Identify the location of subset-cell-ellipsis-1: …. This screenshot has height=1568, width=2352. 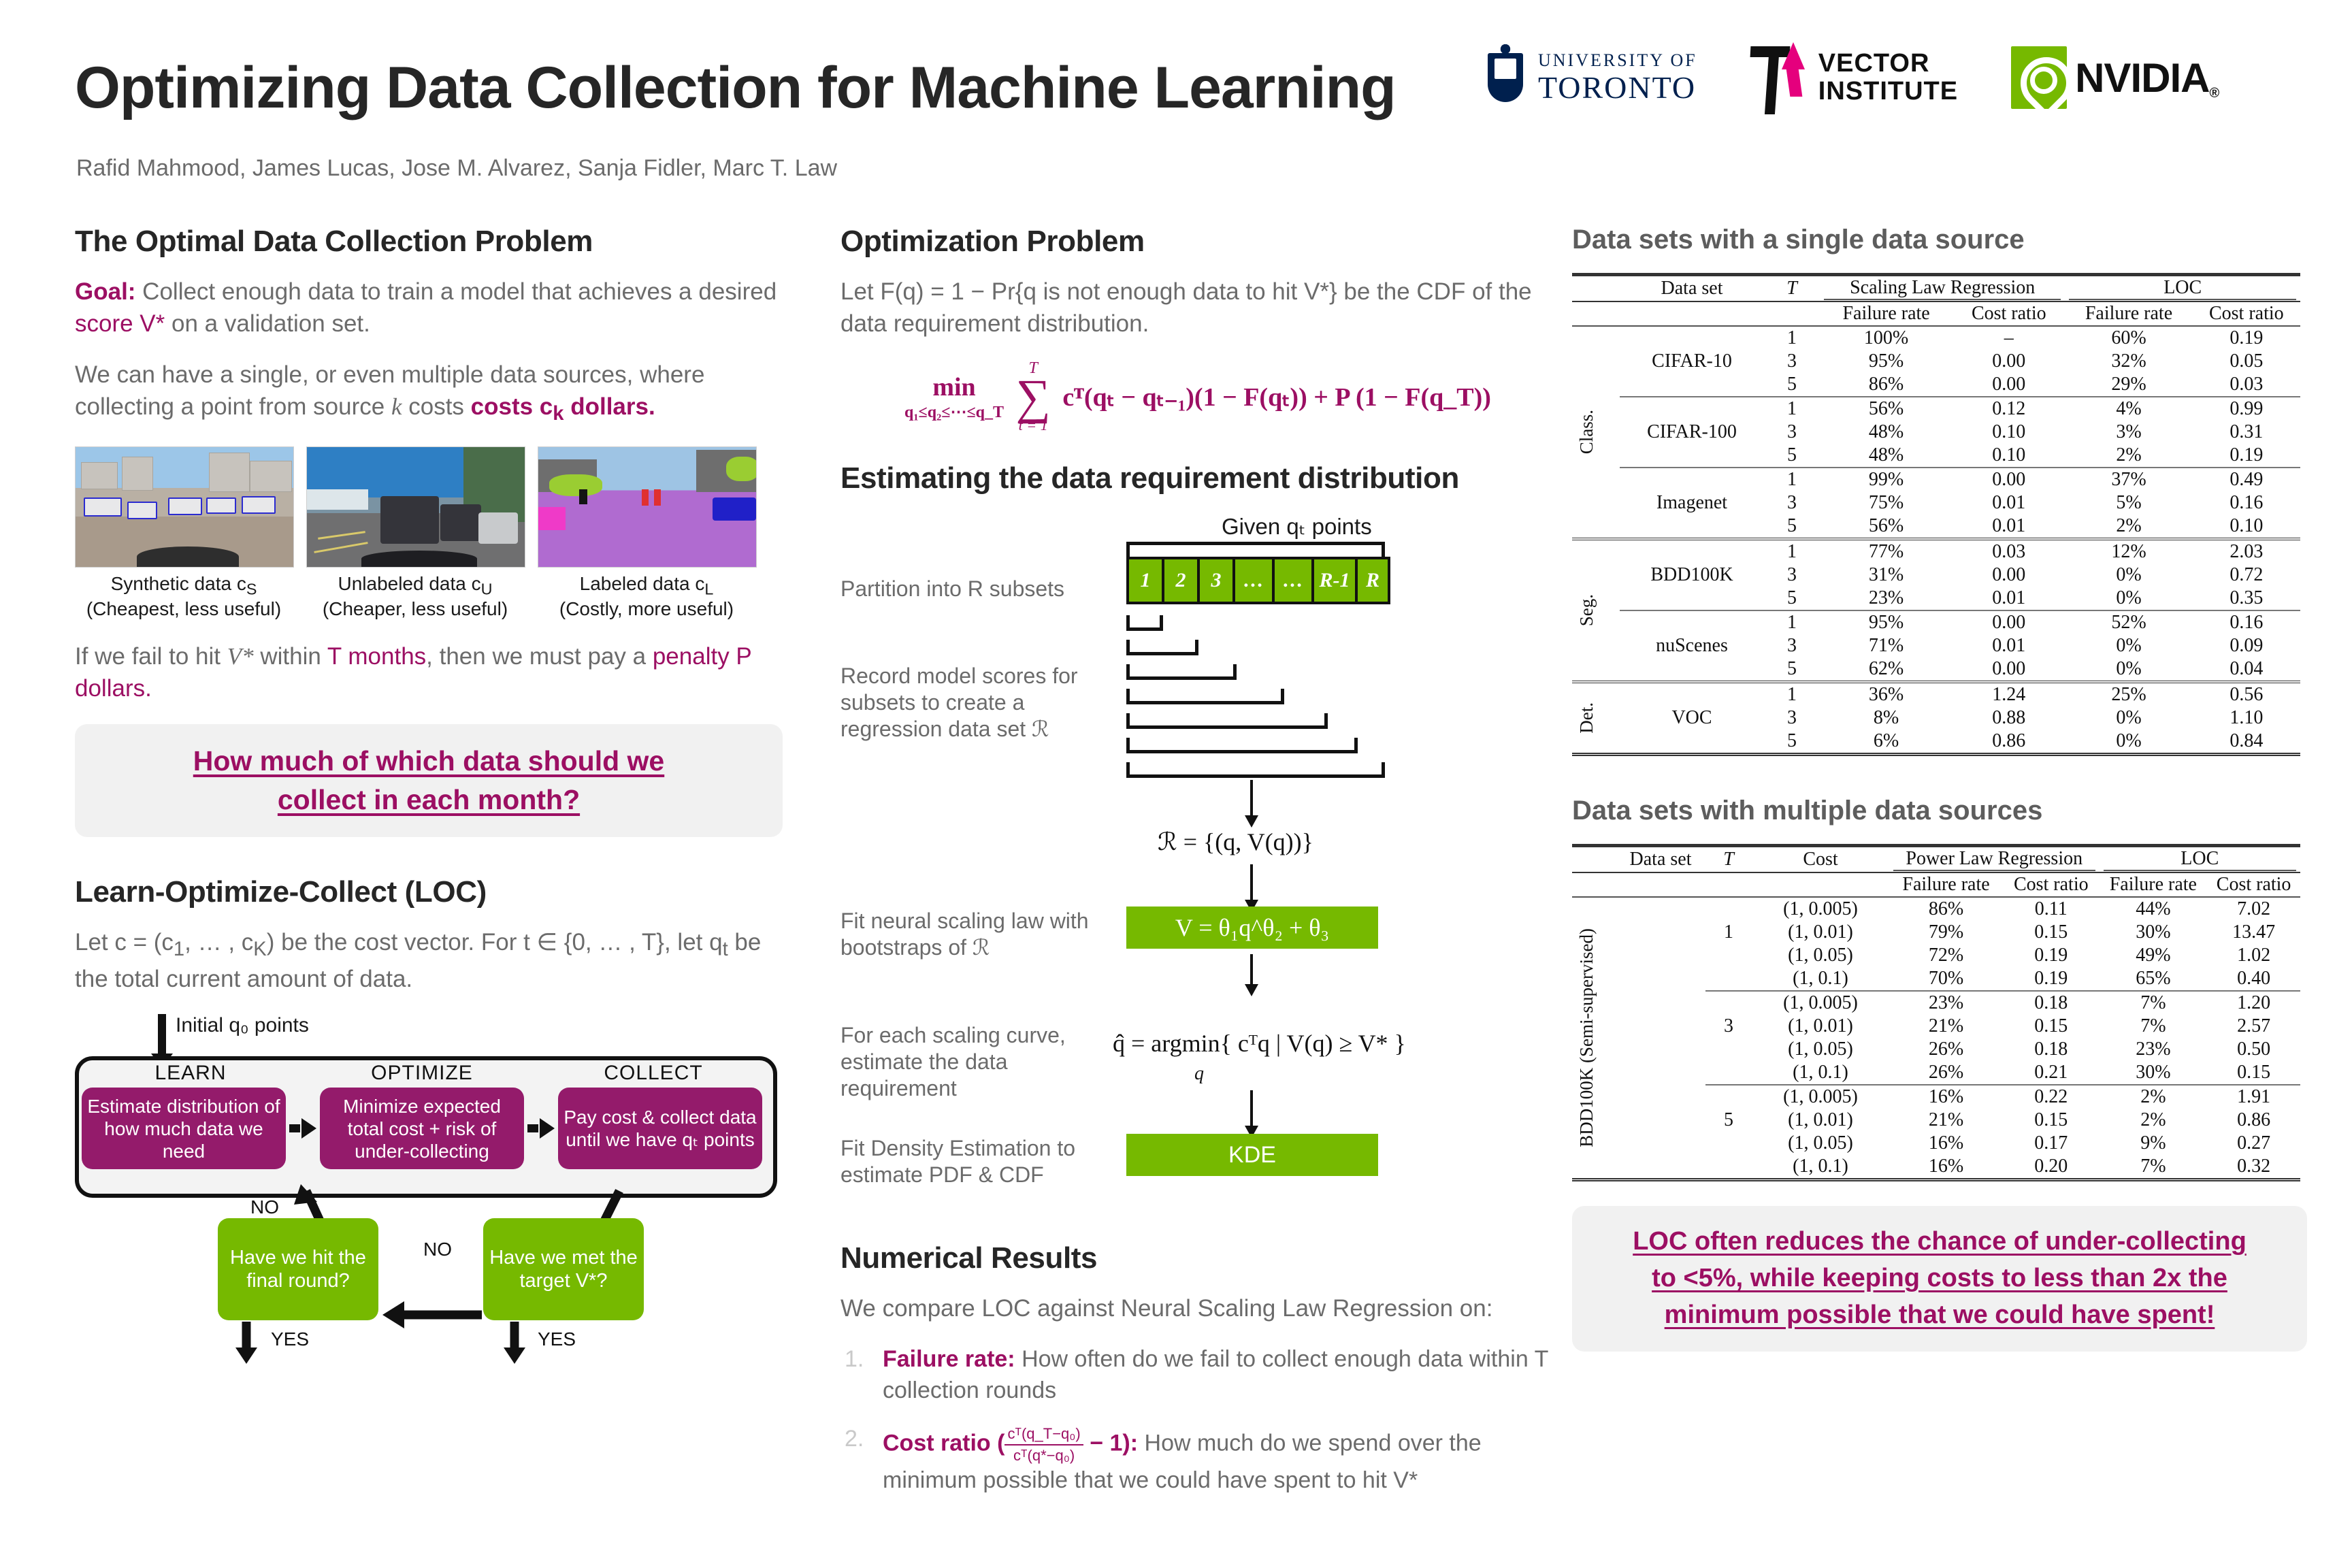
(1255, 580).